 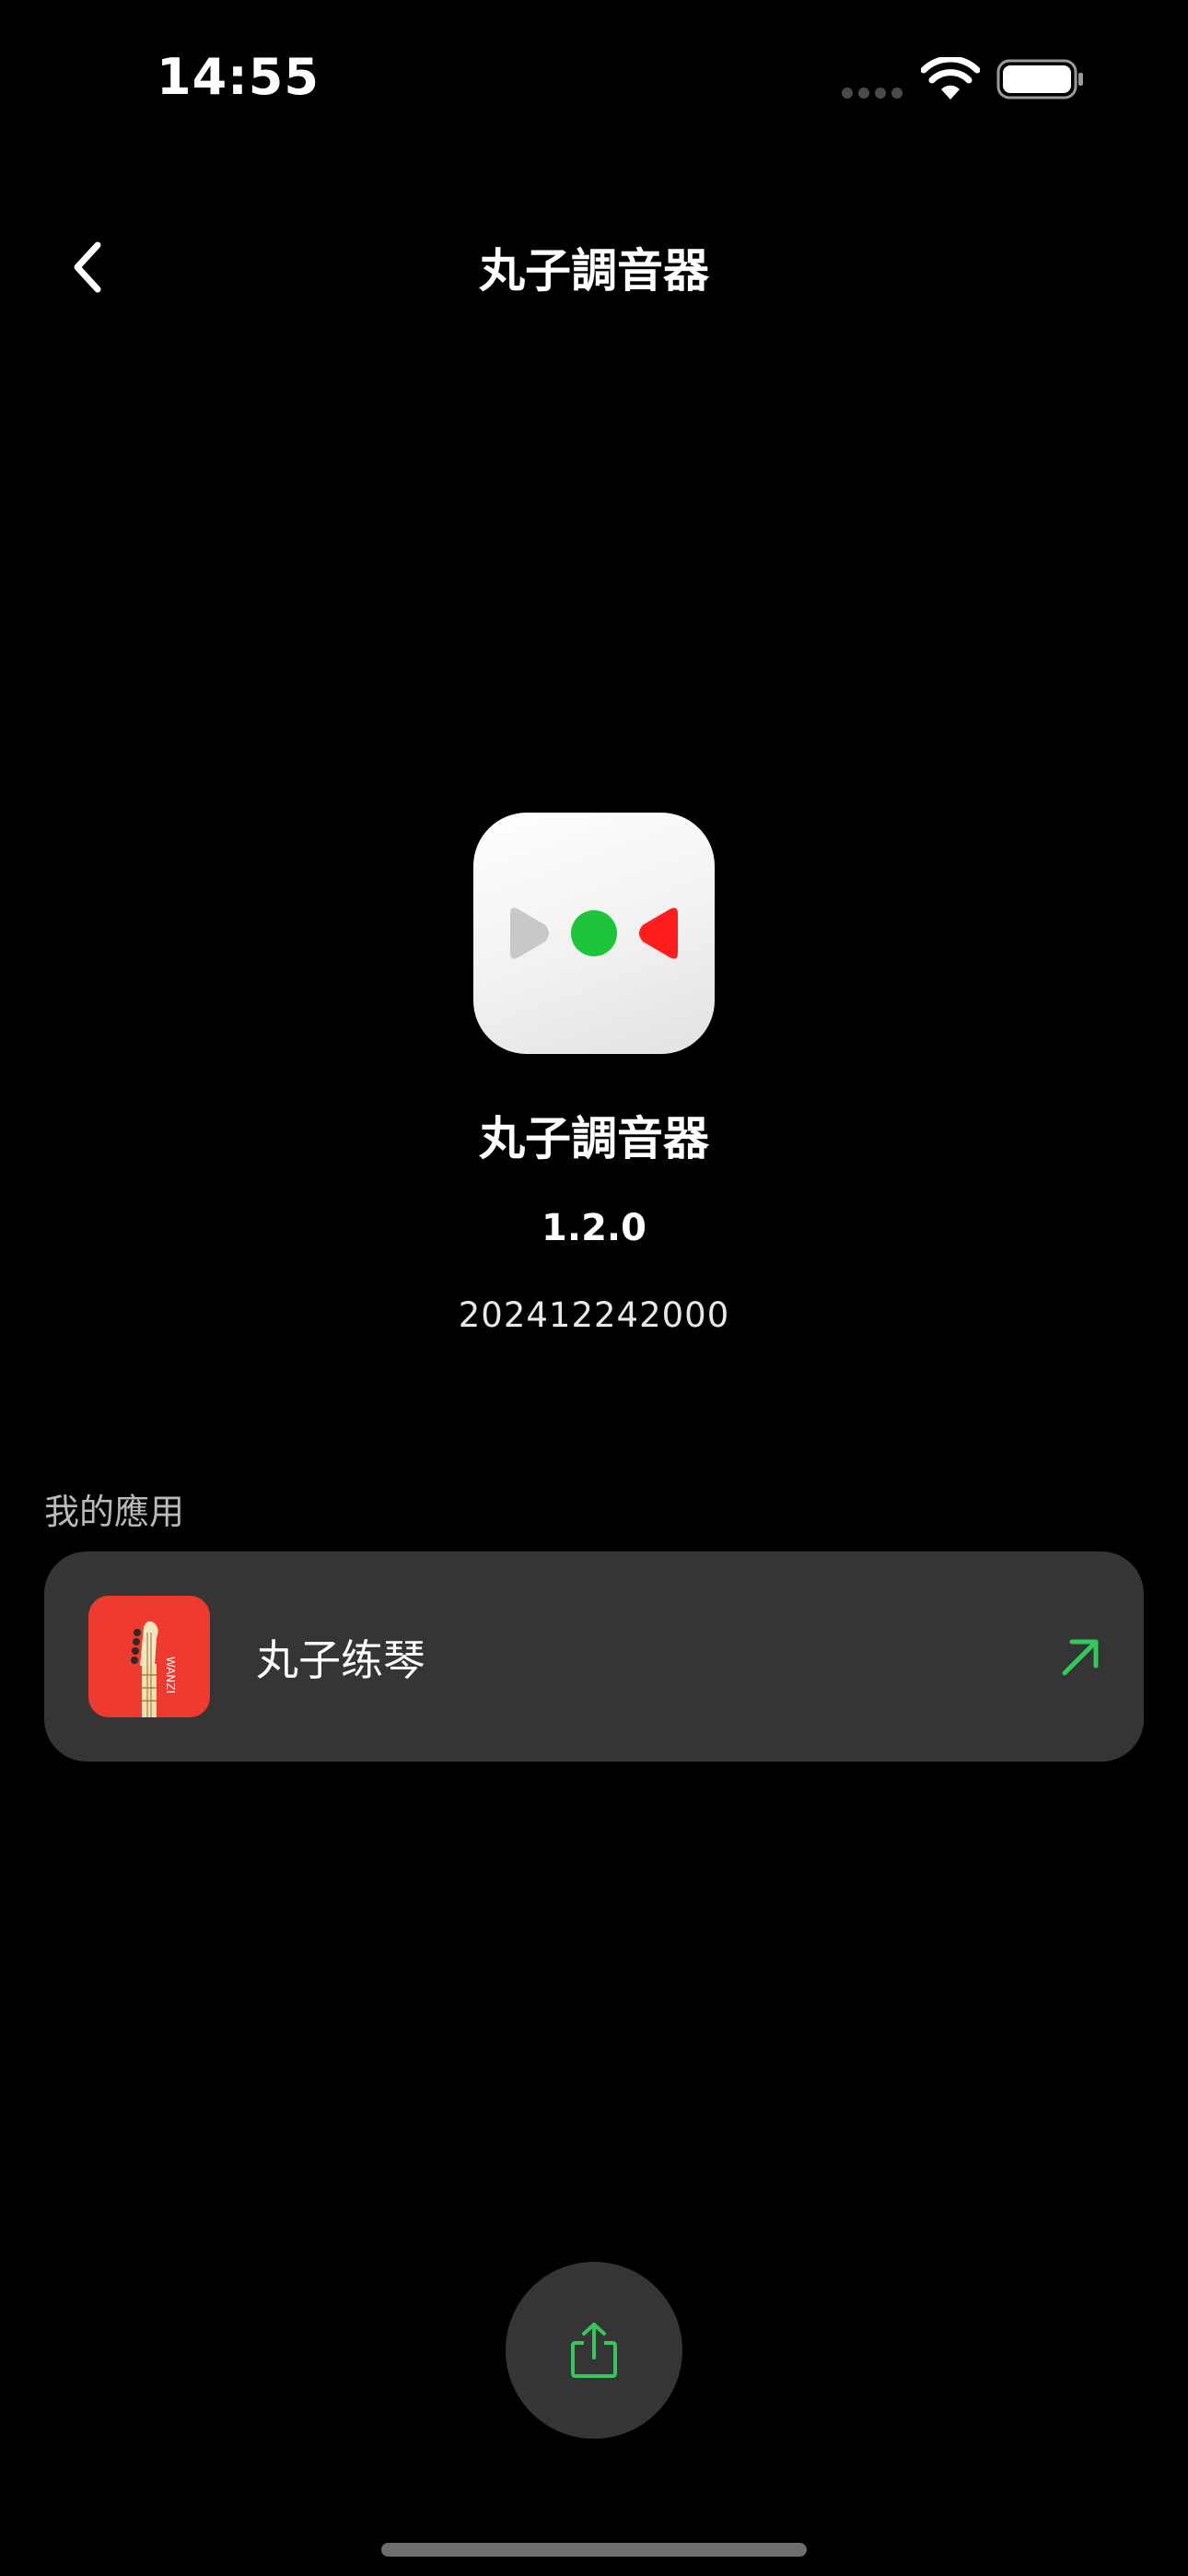 What do you see at coordinates (594, 1656) in the screenshot?
I see `my-app-item: WANZI 丸子练琴` at bounding box center [594, 1656].